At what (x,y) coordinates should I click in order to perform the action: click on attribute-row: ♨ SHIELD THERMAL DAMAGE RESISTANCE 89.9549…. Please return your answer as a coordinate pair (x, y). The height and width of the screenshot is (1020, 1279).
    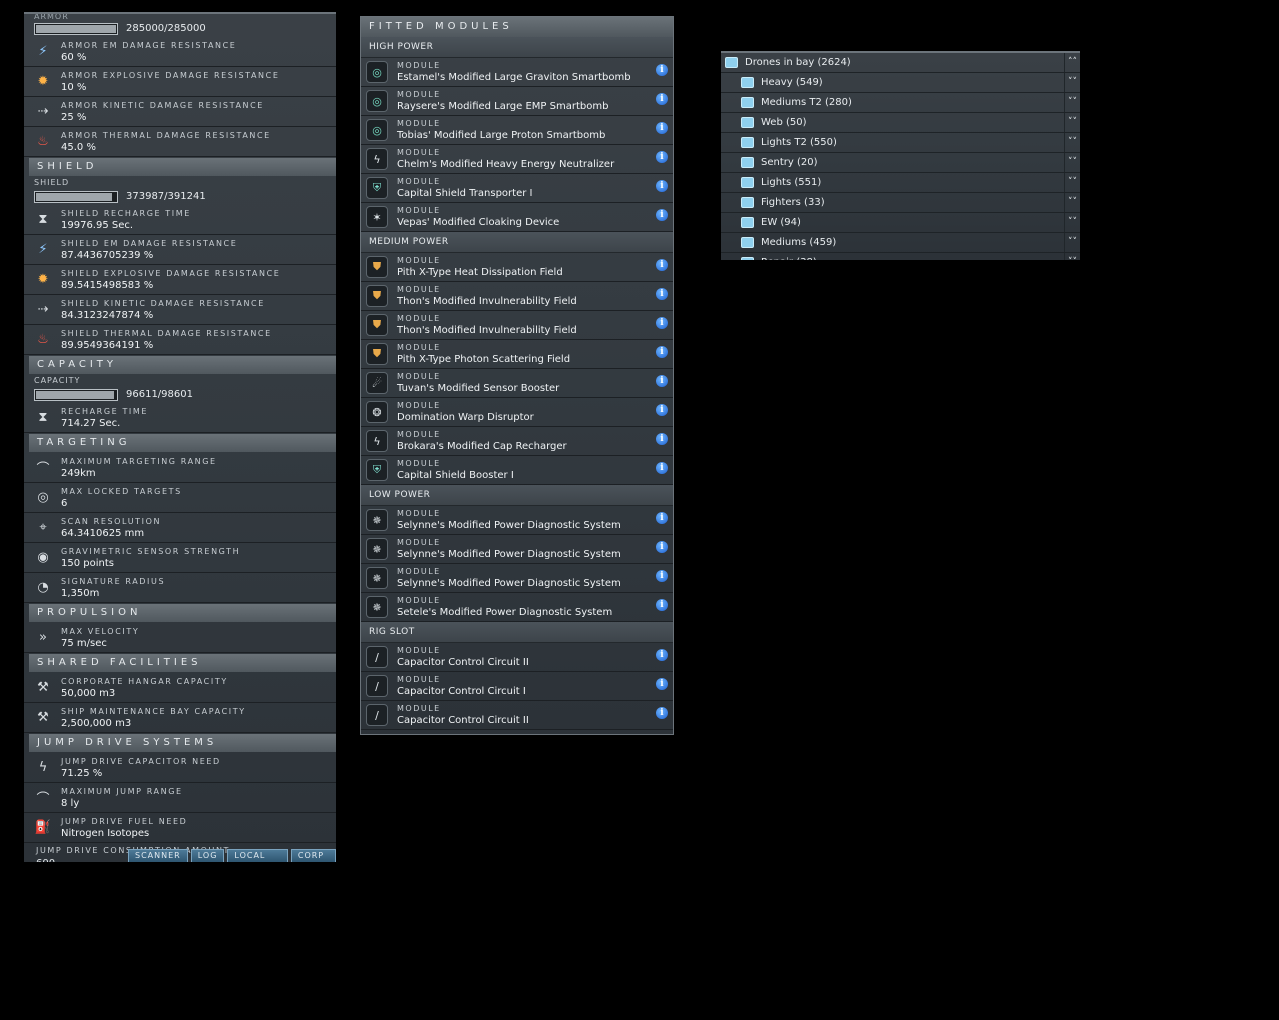
    Looking at the image, I should click on (180, 340).